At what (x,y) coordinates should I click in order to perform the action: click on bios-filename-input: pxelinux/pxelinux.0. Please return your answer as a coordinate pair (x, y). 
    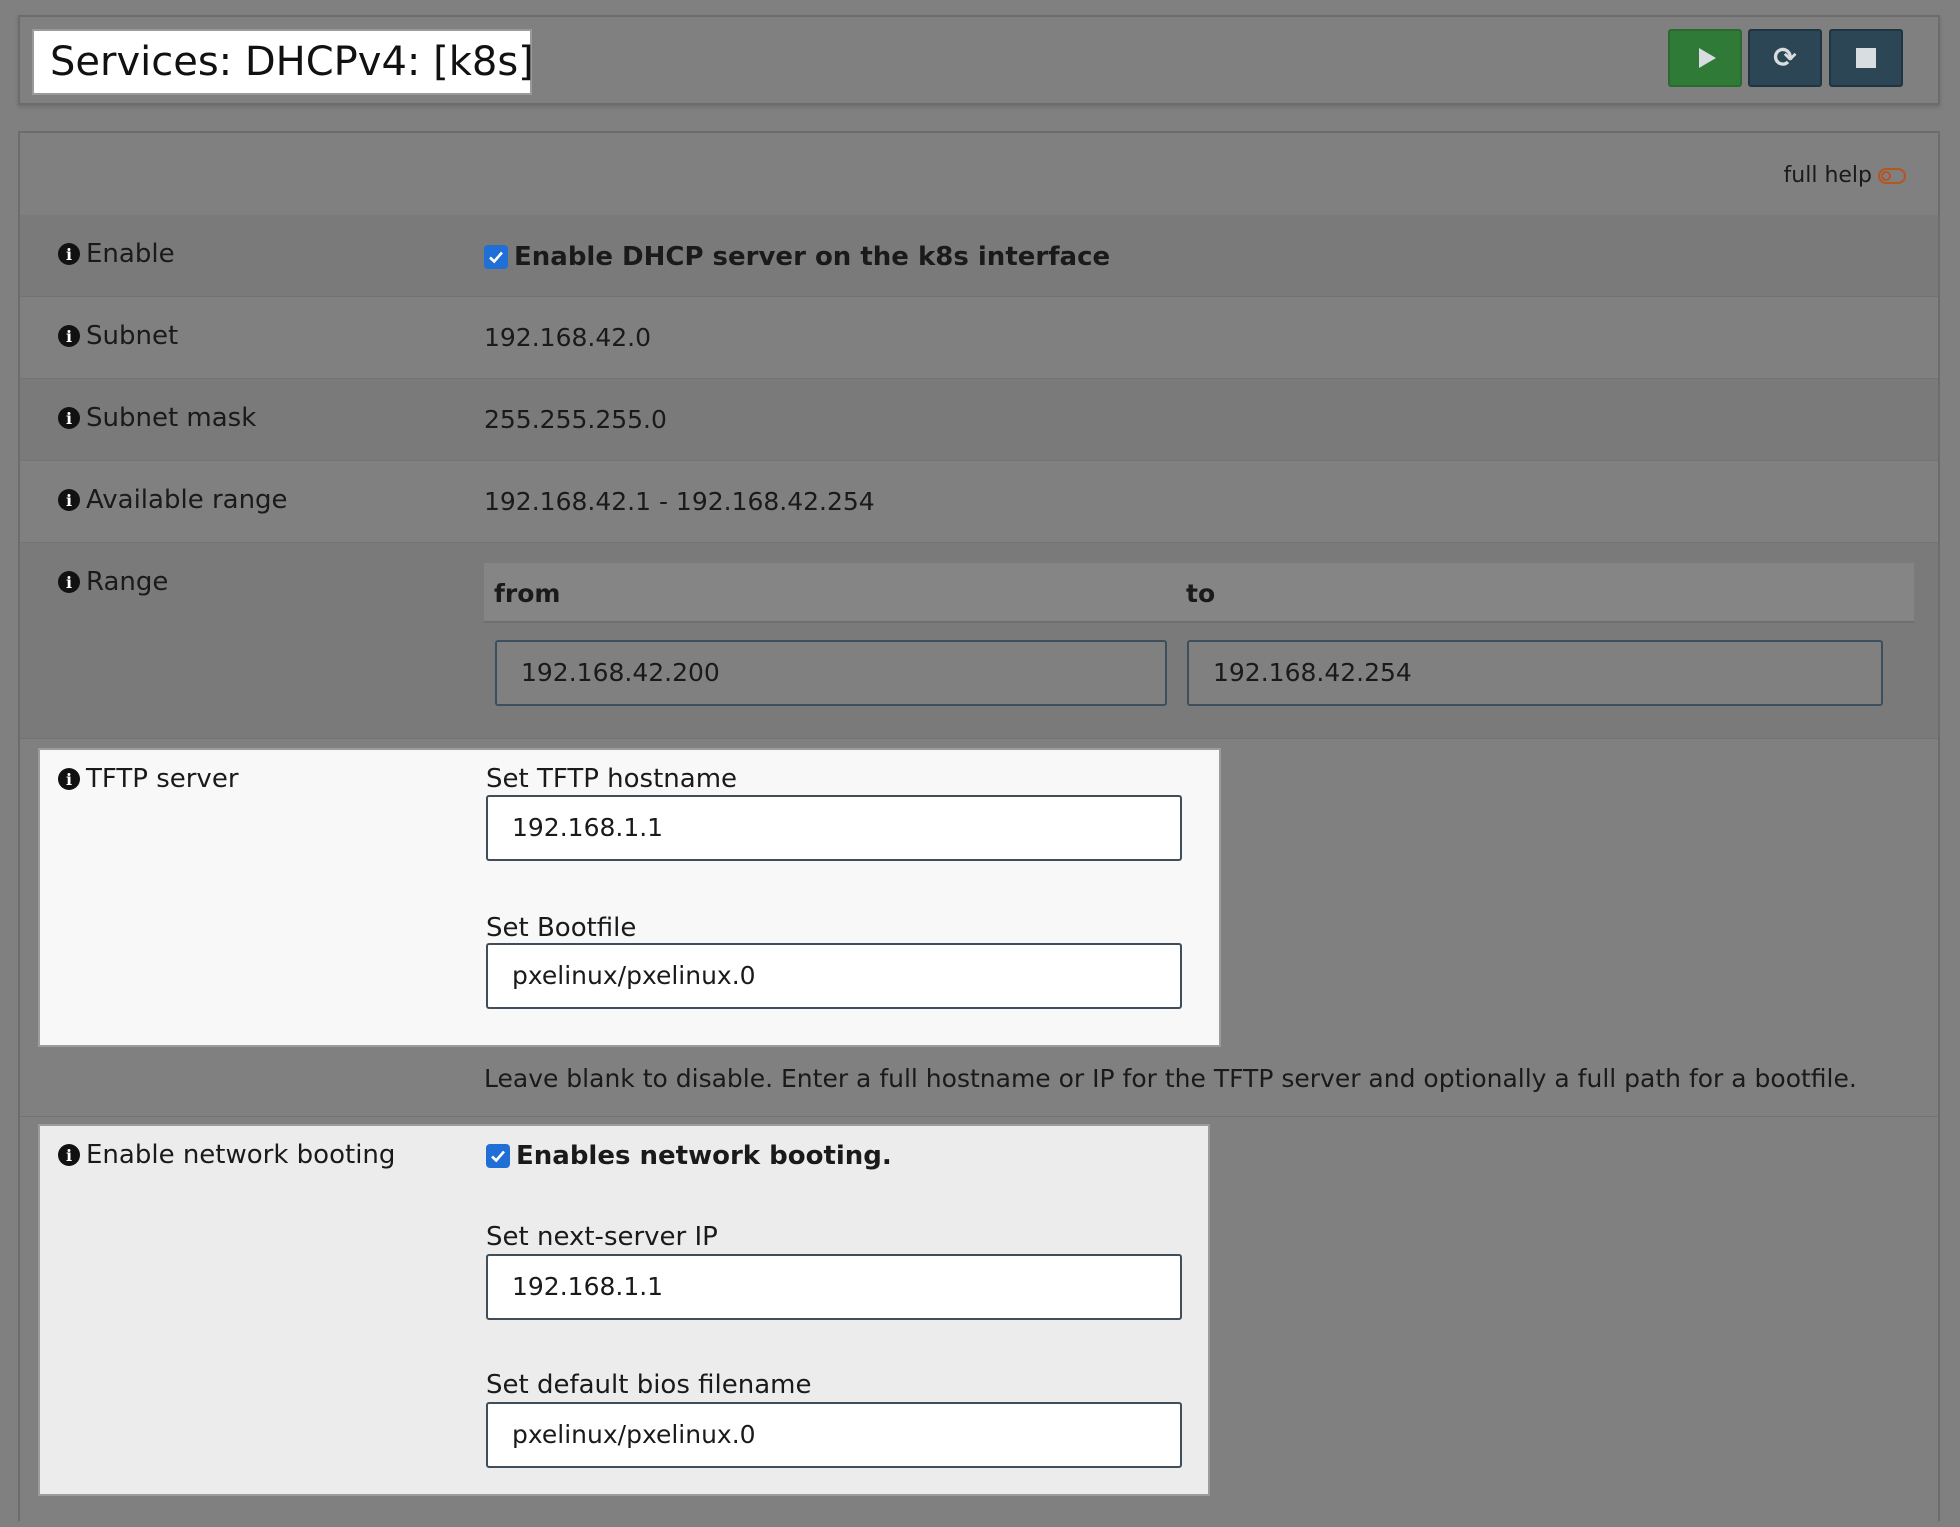
    Looking at the image, I should click on (834, 1435).